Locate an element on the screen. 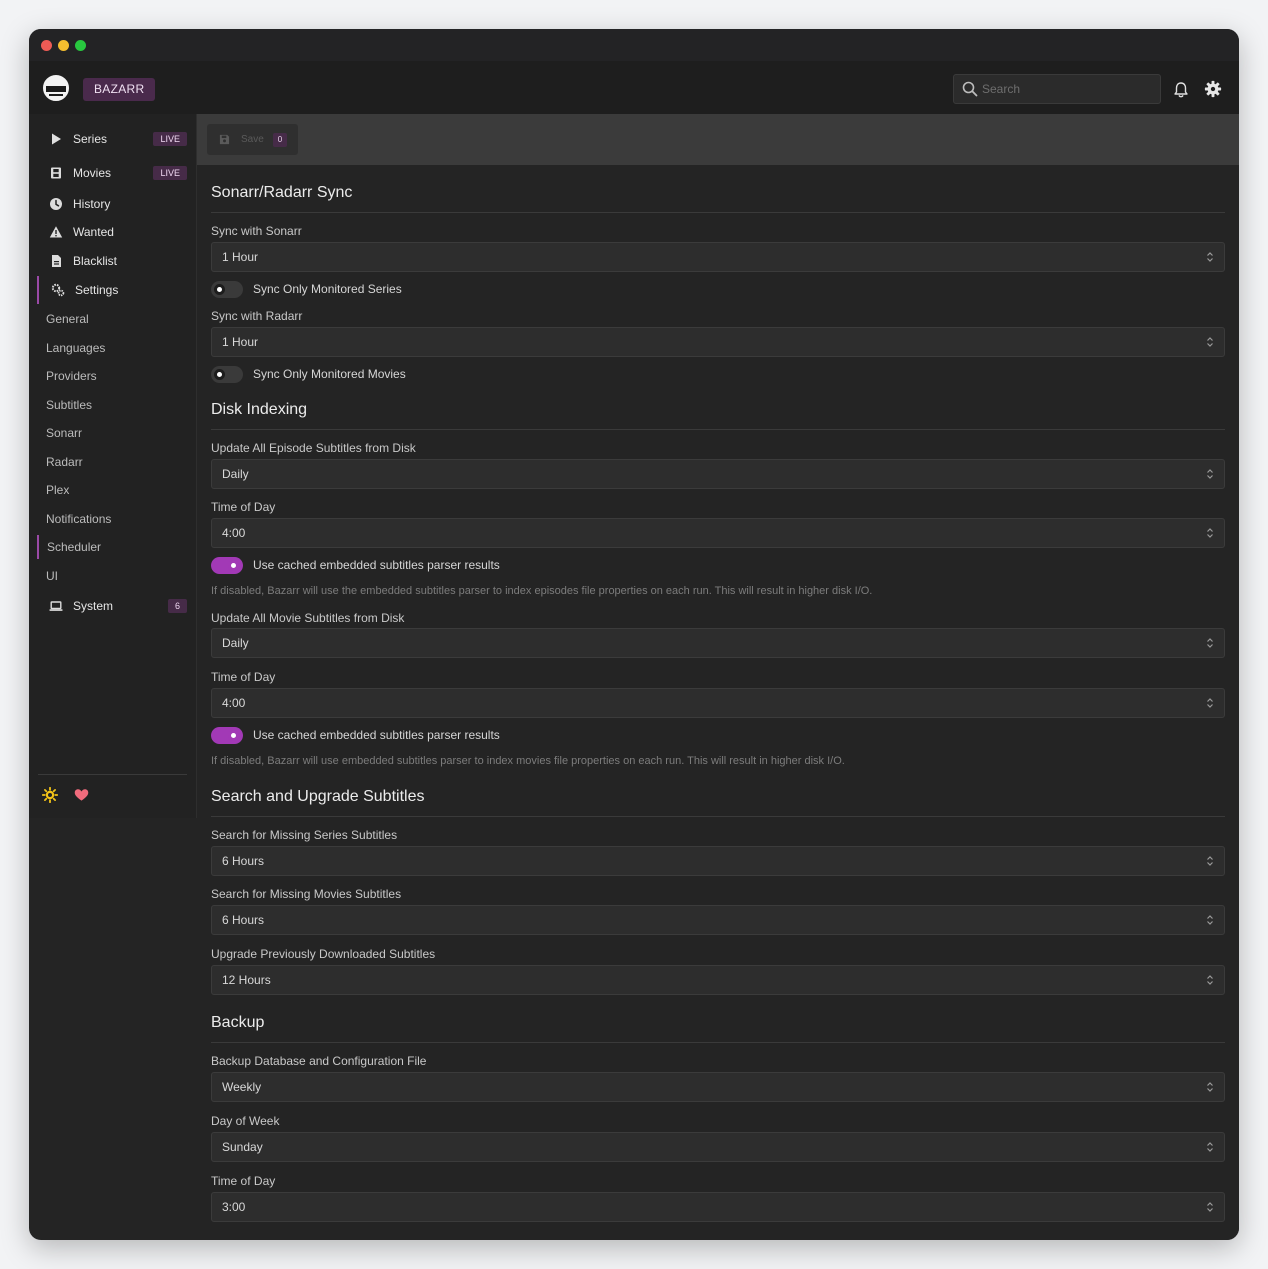 This screenshot has height=1269, width=1268. sun-icon is located at coordinates (50, 795).